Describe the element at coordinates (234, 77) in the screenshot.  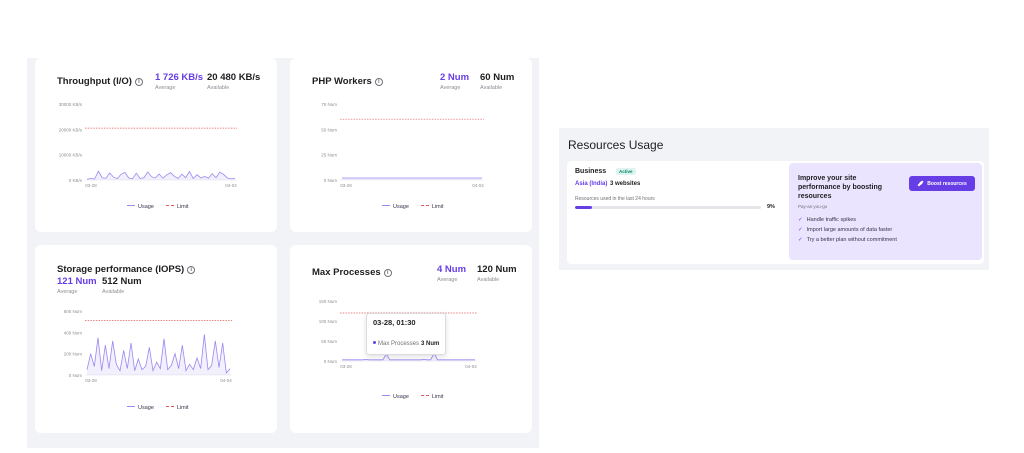
I see `available-value: 20 480 KB/s` at that location.